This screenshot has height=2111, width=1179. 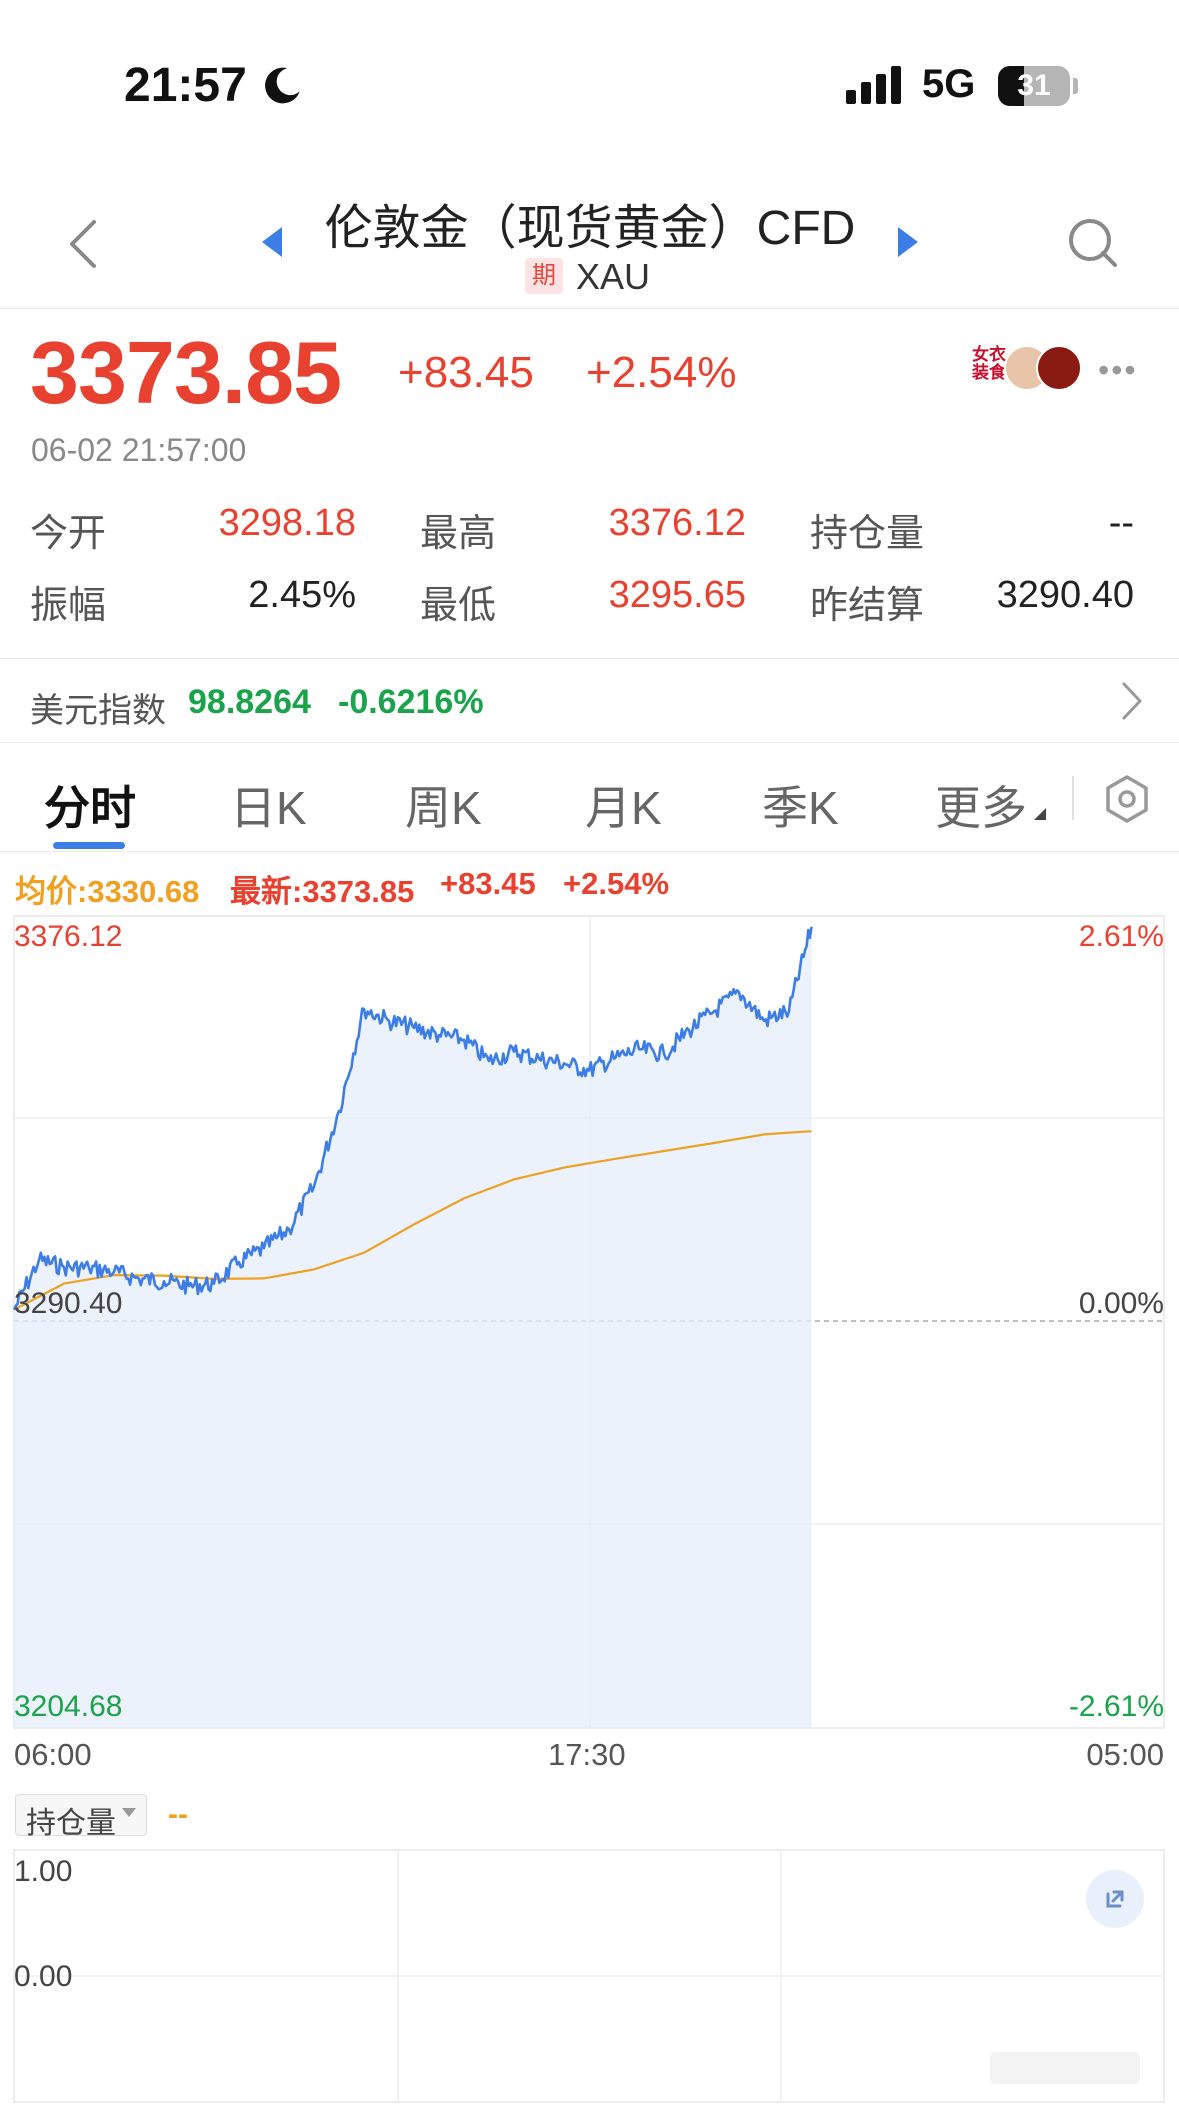 What do you see at coordinates (68, 1303) in the screenshot?
I see `y-axis-mid: 3290.40` at bounding box center [68, 1303].